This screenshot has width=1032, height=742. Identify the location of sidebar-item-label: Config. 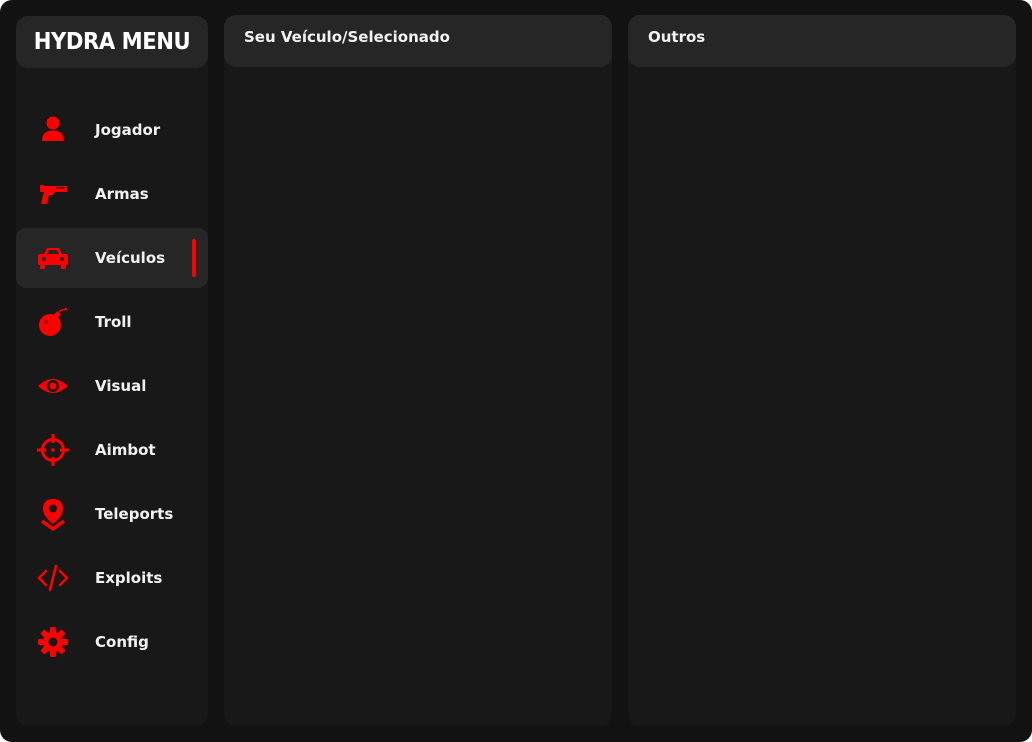
(122, 642).